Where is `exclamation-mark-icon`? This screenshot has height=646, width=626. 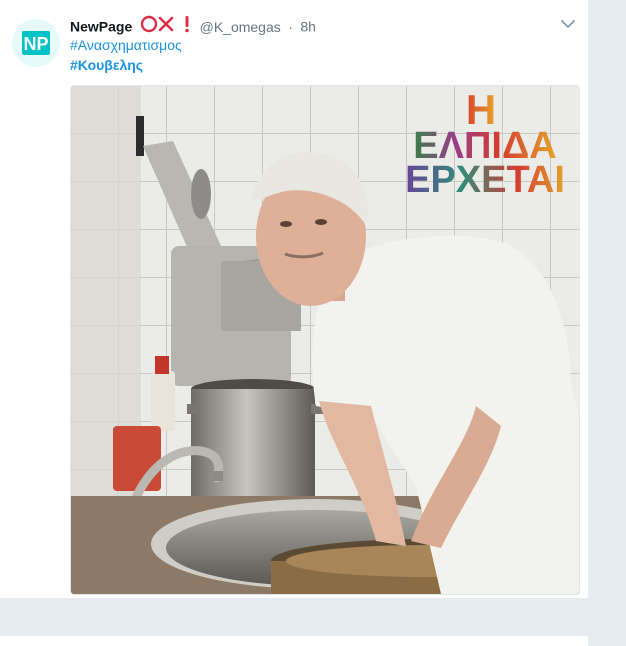
exclamation-mark-icon is located at coordinates (187, 26).